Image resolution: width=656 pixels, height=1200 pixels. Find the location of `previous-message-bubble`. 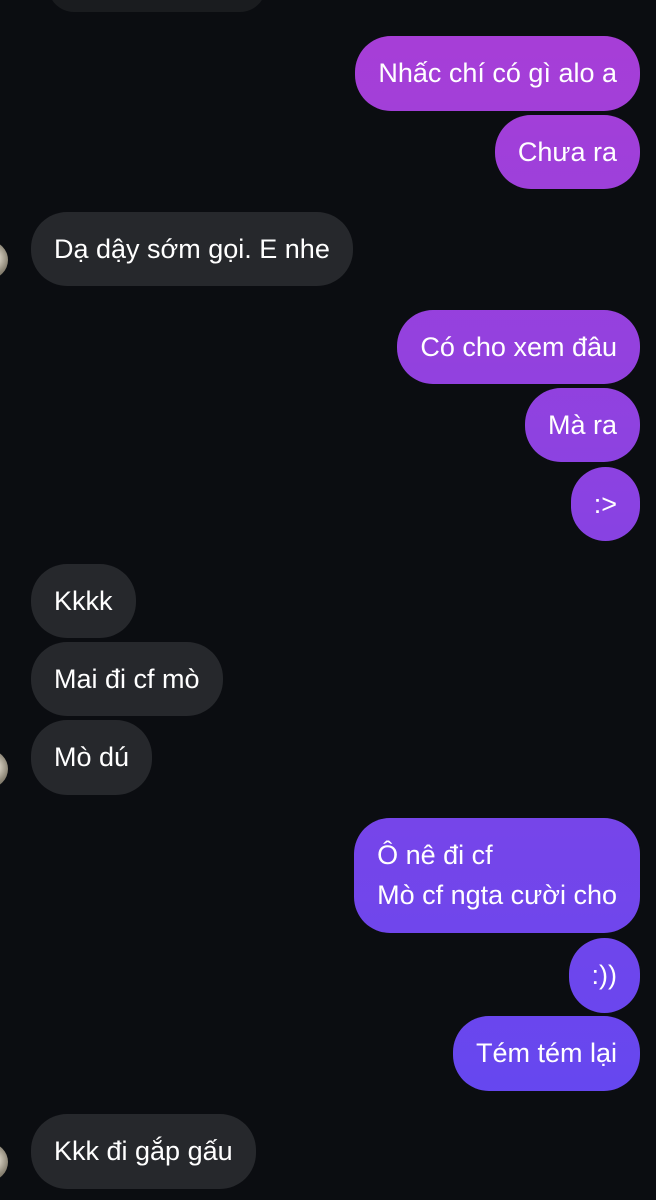

previous-message-bubble is located at coordinates (157, 6).